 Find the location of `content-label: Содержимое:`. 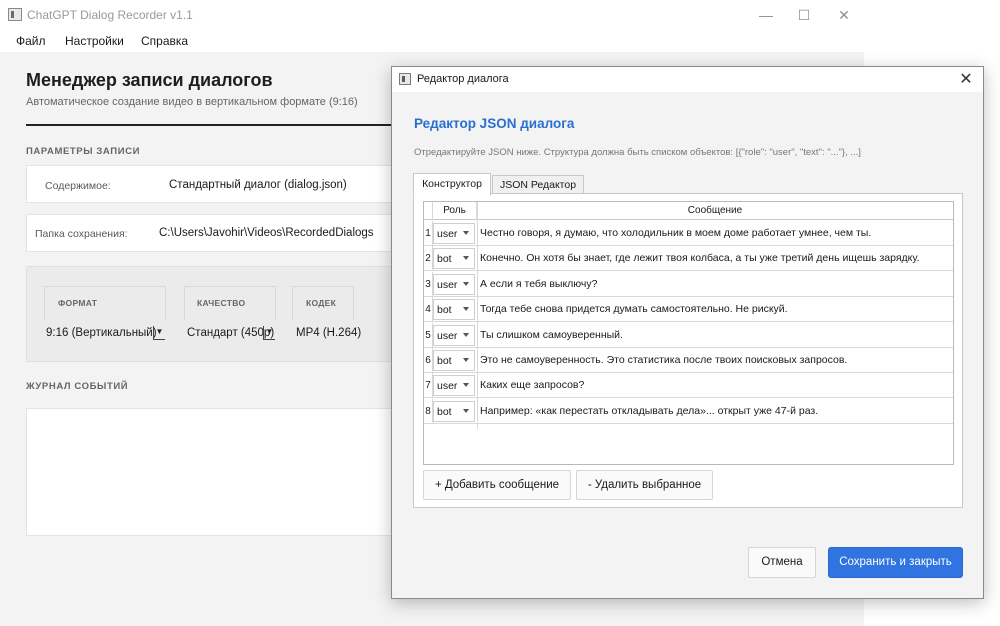

content-label: Содержимое: is located at coordinates (78, 186).